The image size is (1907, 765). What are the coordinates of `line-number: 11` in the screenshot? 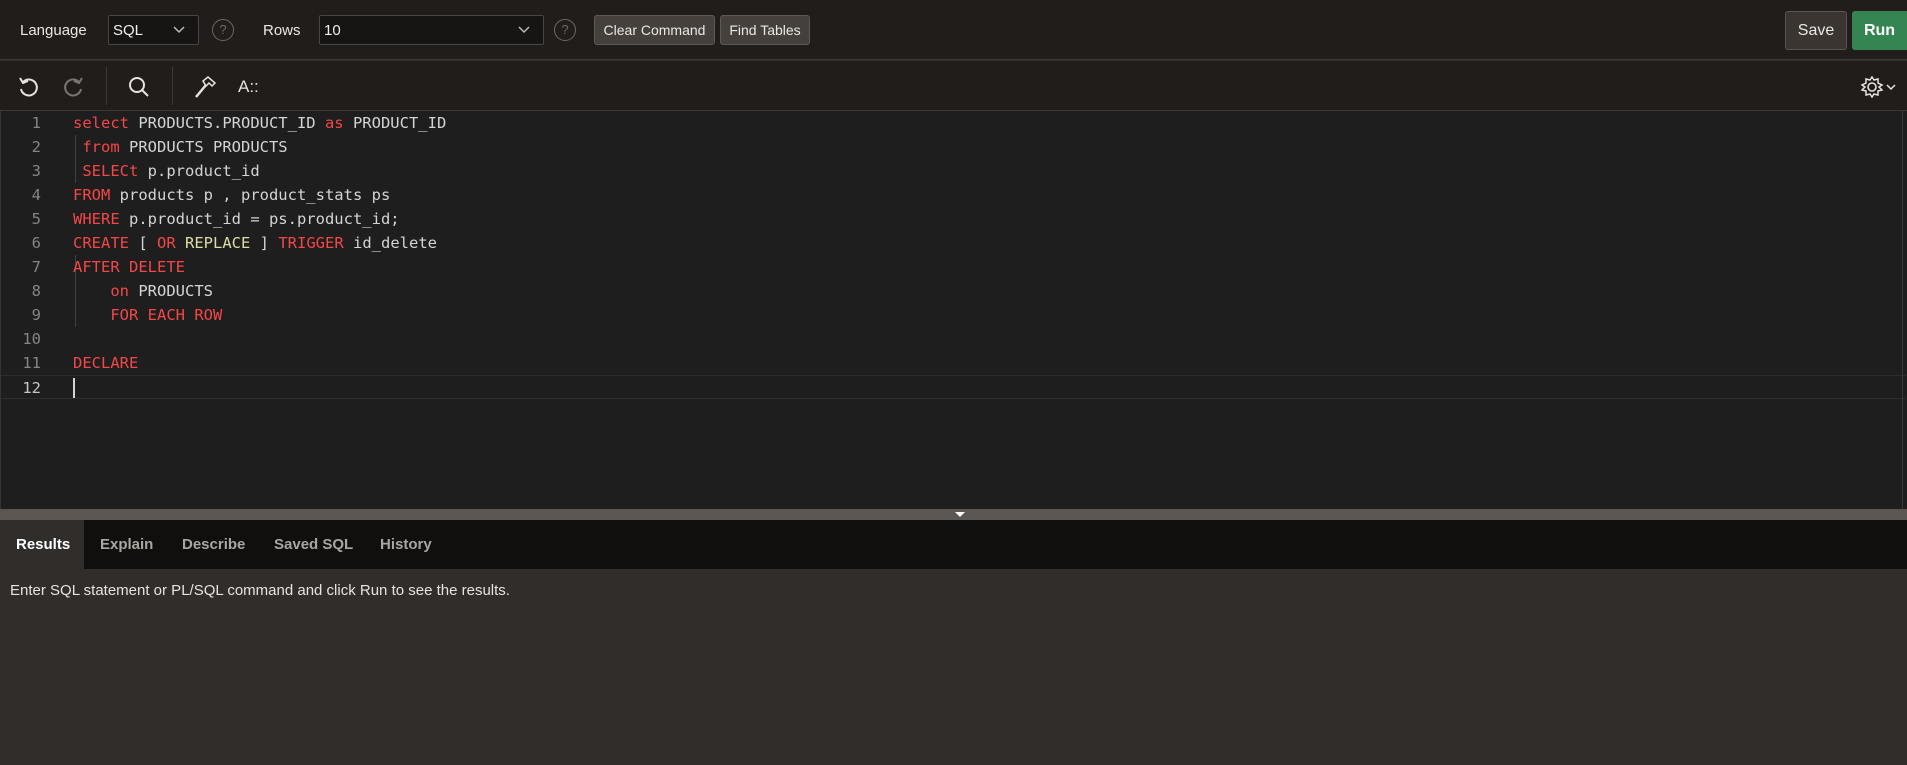 It's located at (31, 363).